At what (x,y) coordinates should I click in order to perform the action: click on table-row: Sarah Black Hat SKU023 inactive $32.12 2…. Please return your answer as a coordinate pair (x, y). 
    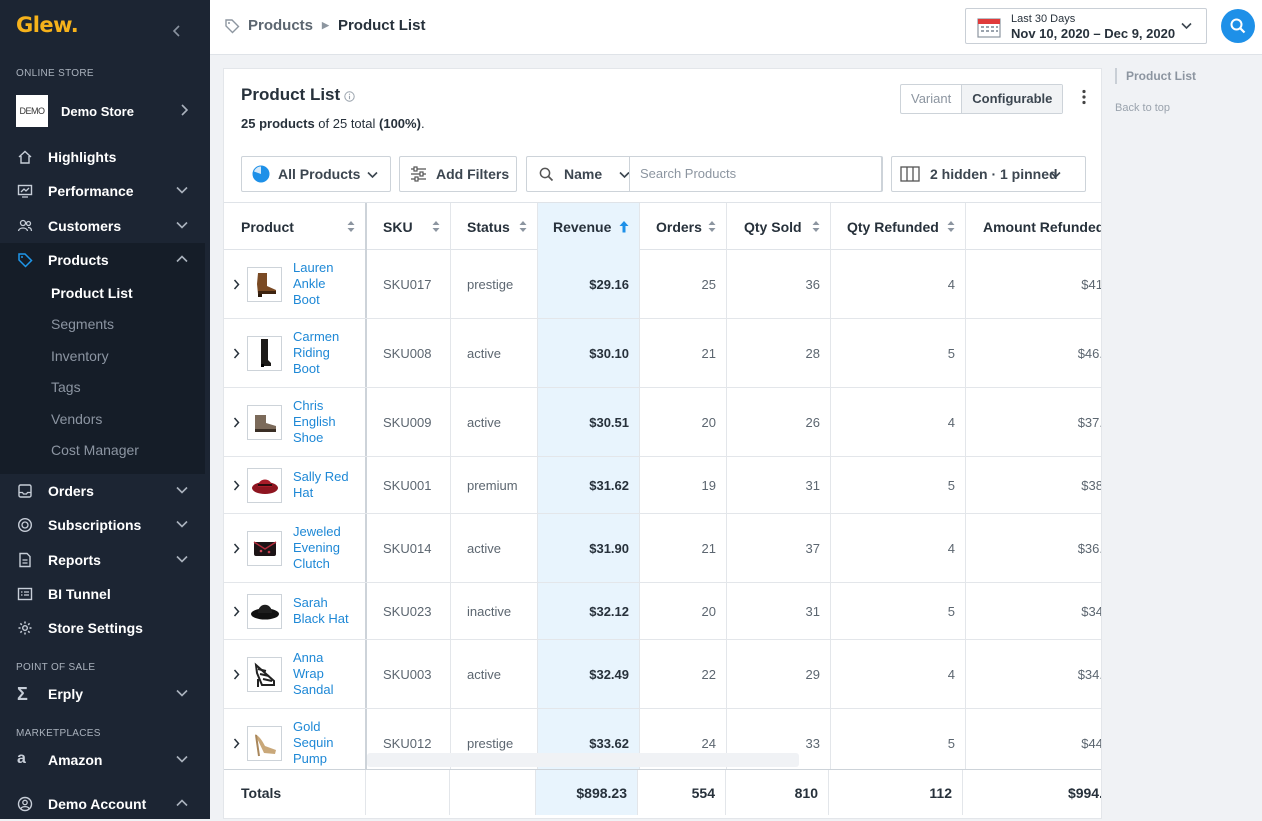
    Looking at the image, I should click on (662, 611).